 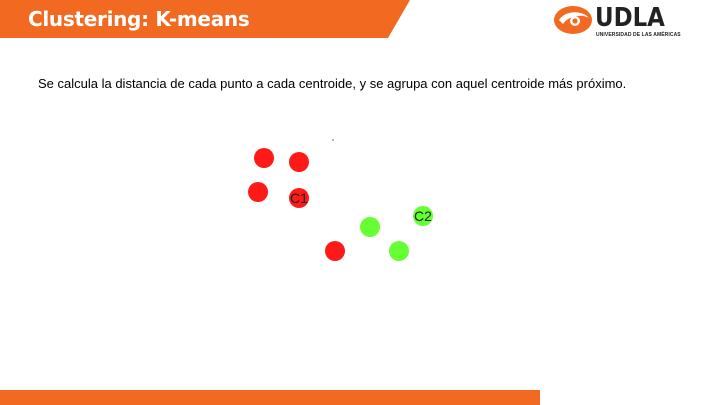 I want to click on centroid-2-label: C2, so click(x=423, y=216).